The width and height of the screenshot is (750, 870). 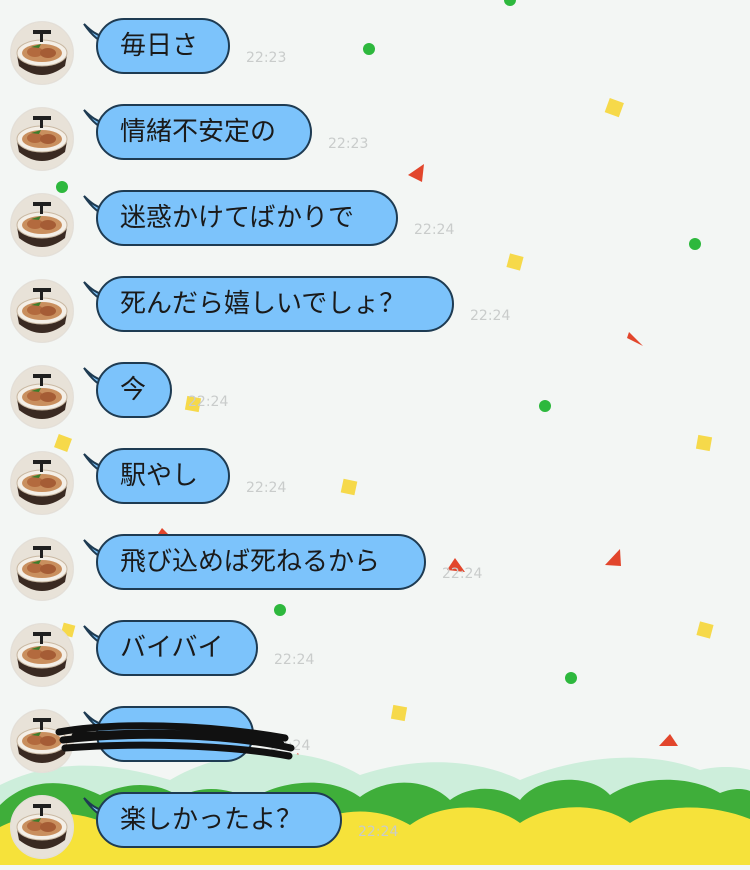 What do you see at coordinates (219, 820) in the screenshot?
I see `message-bubble: 楽しかったよ？` at bounding box center [219, 820].